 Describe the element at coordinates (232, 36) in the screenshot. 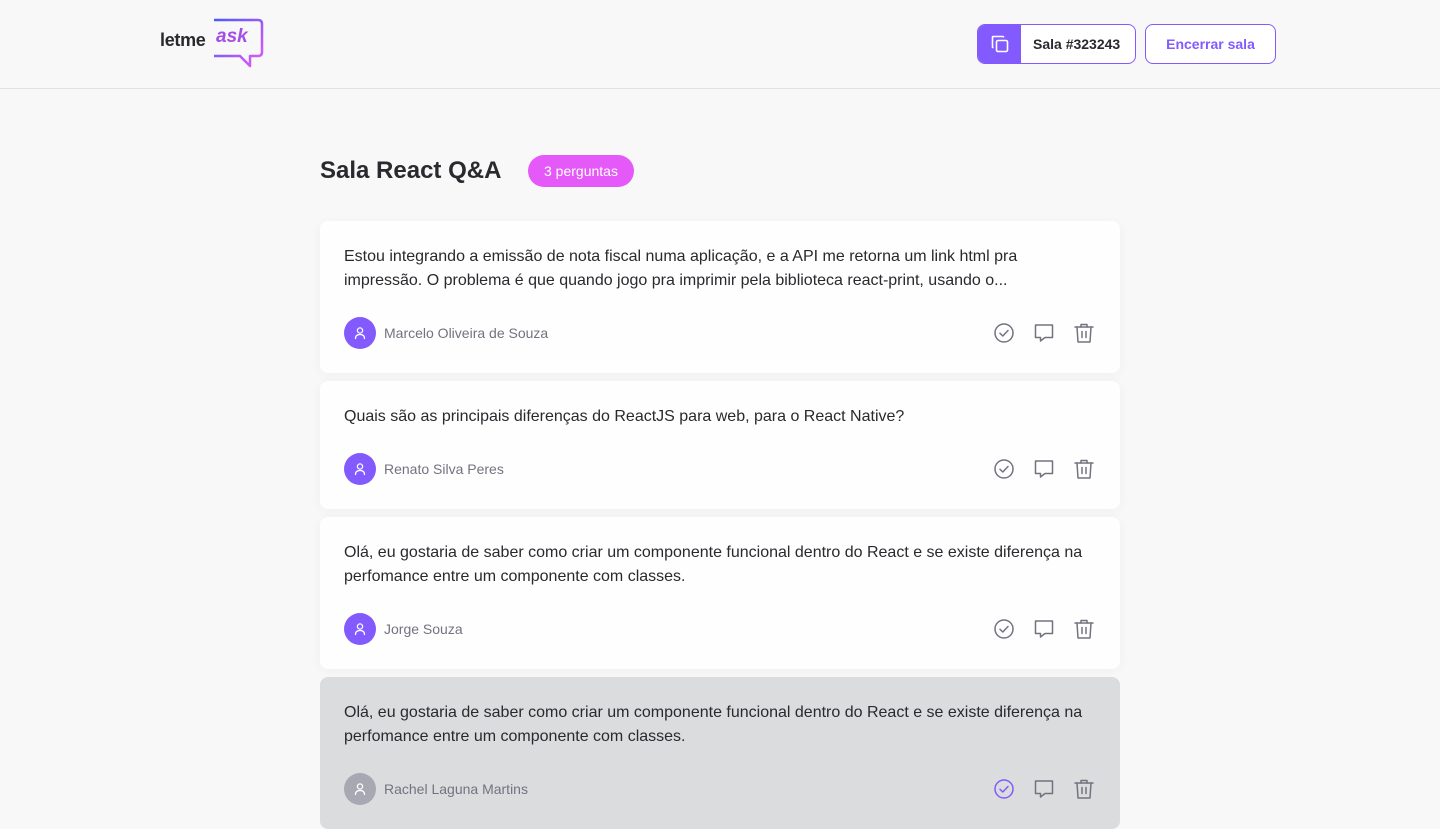

I see `logo-text-ask: ask` at that location.